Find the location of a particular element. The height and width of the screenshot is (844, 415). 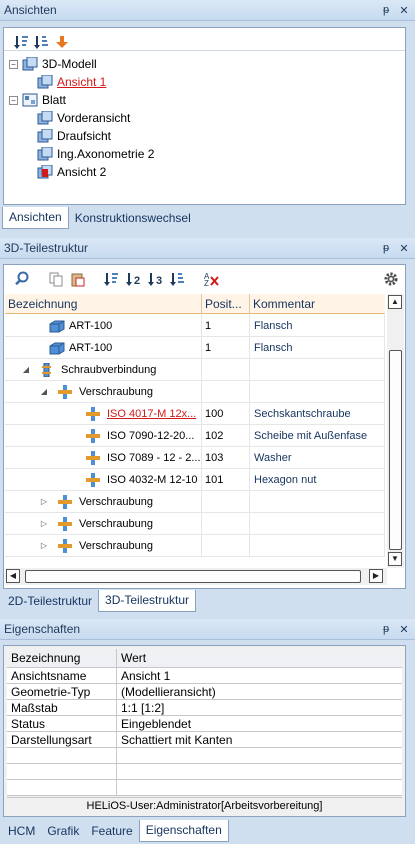

tree-item-top-view: Draufsicht is located at coordinates (74, 136).